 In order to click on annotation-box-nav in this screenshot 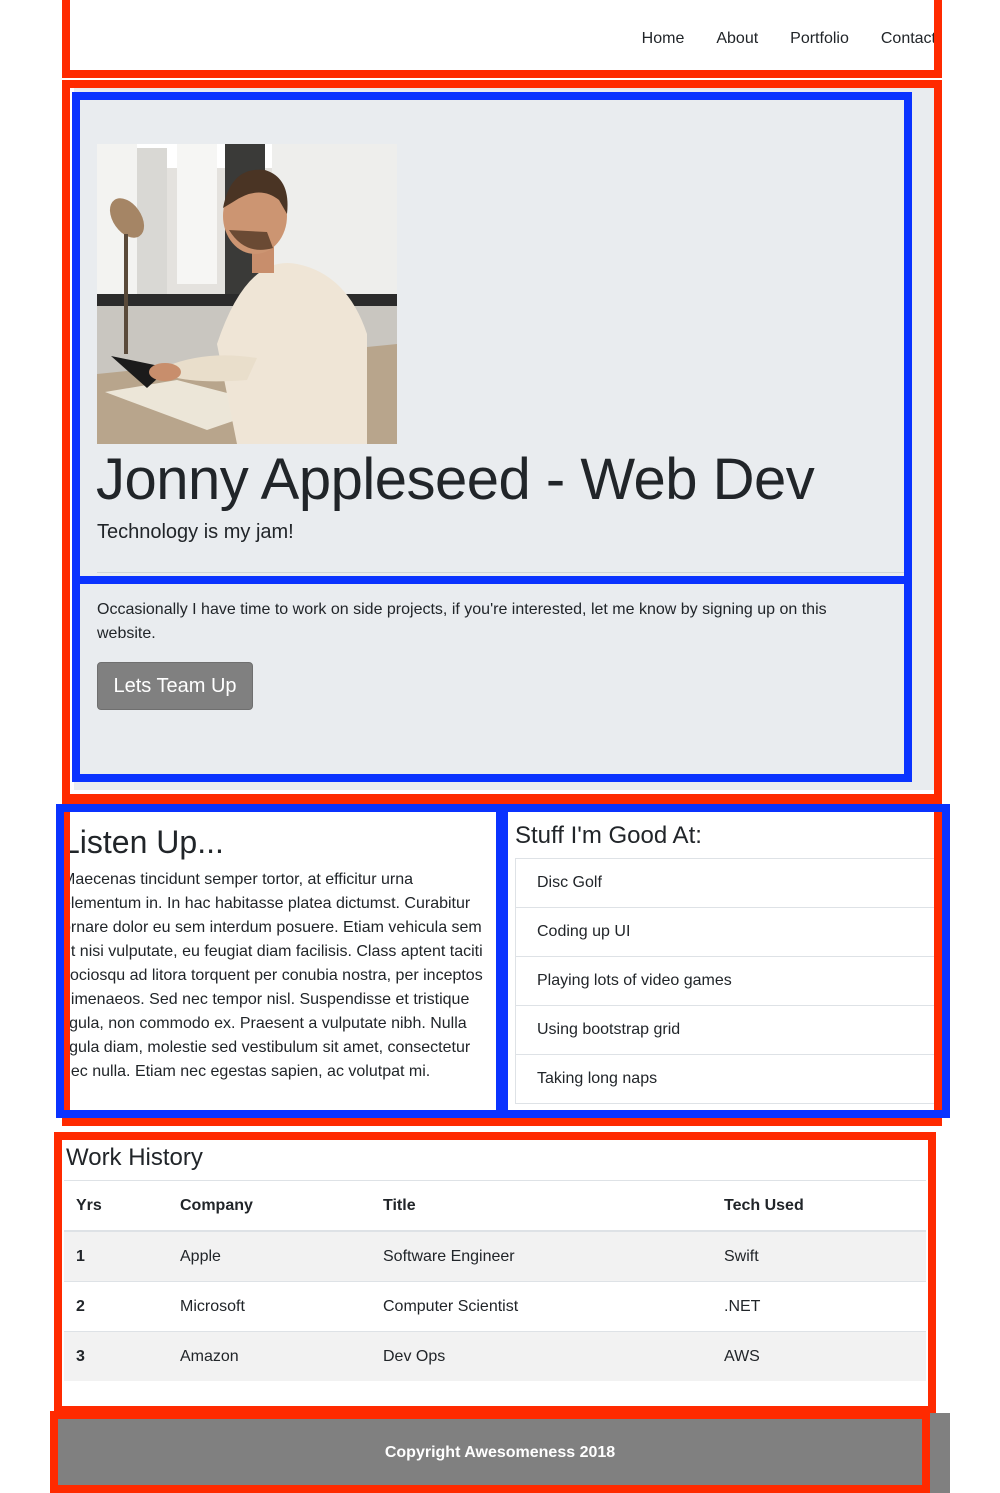, I will do `click(502, 39)`.